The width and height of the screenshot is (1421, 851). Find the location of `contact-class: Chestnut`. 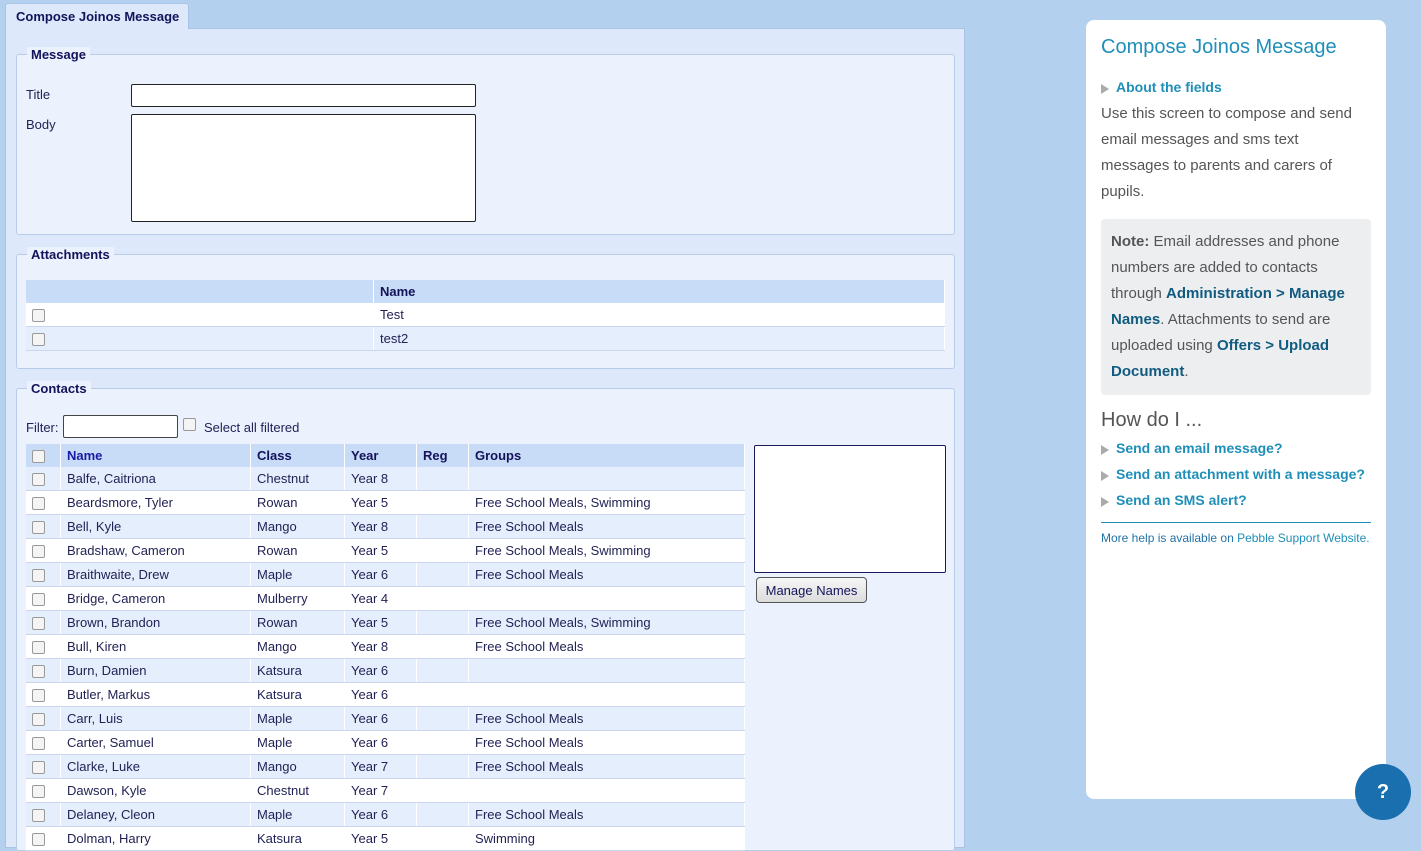

contact-class: Chestnut is located at coordinates (297, 790).